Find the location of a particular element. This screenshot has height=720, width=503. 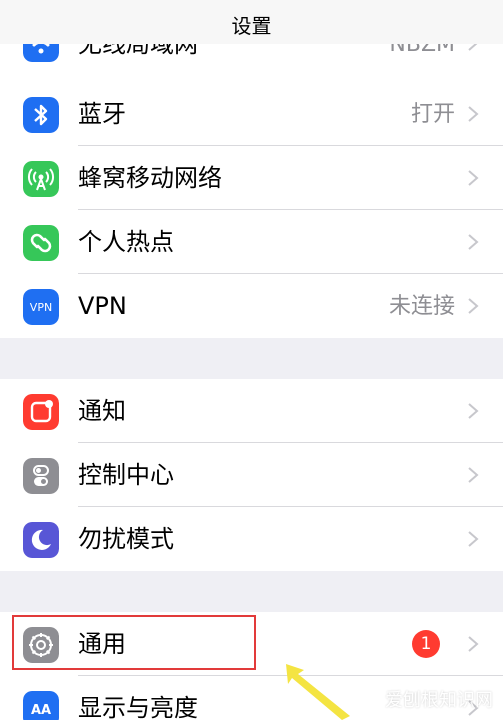

highlight-box is located at coordinates (134, 642).